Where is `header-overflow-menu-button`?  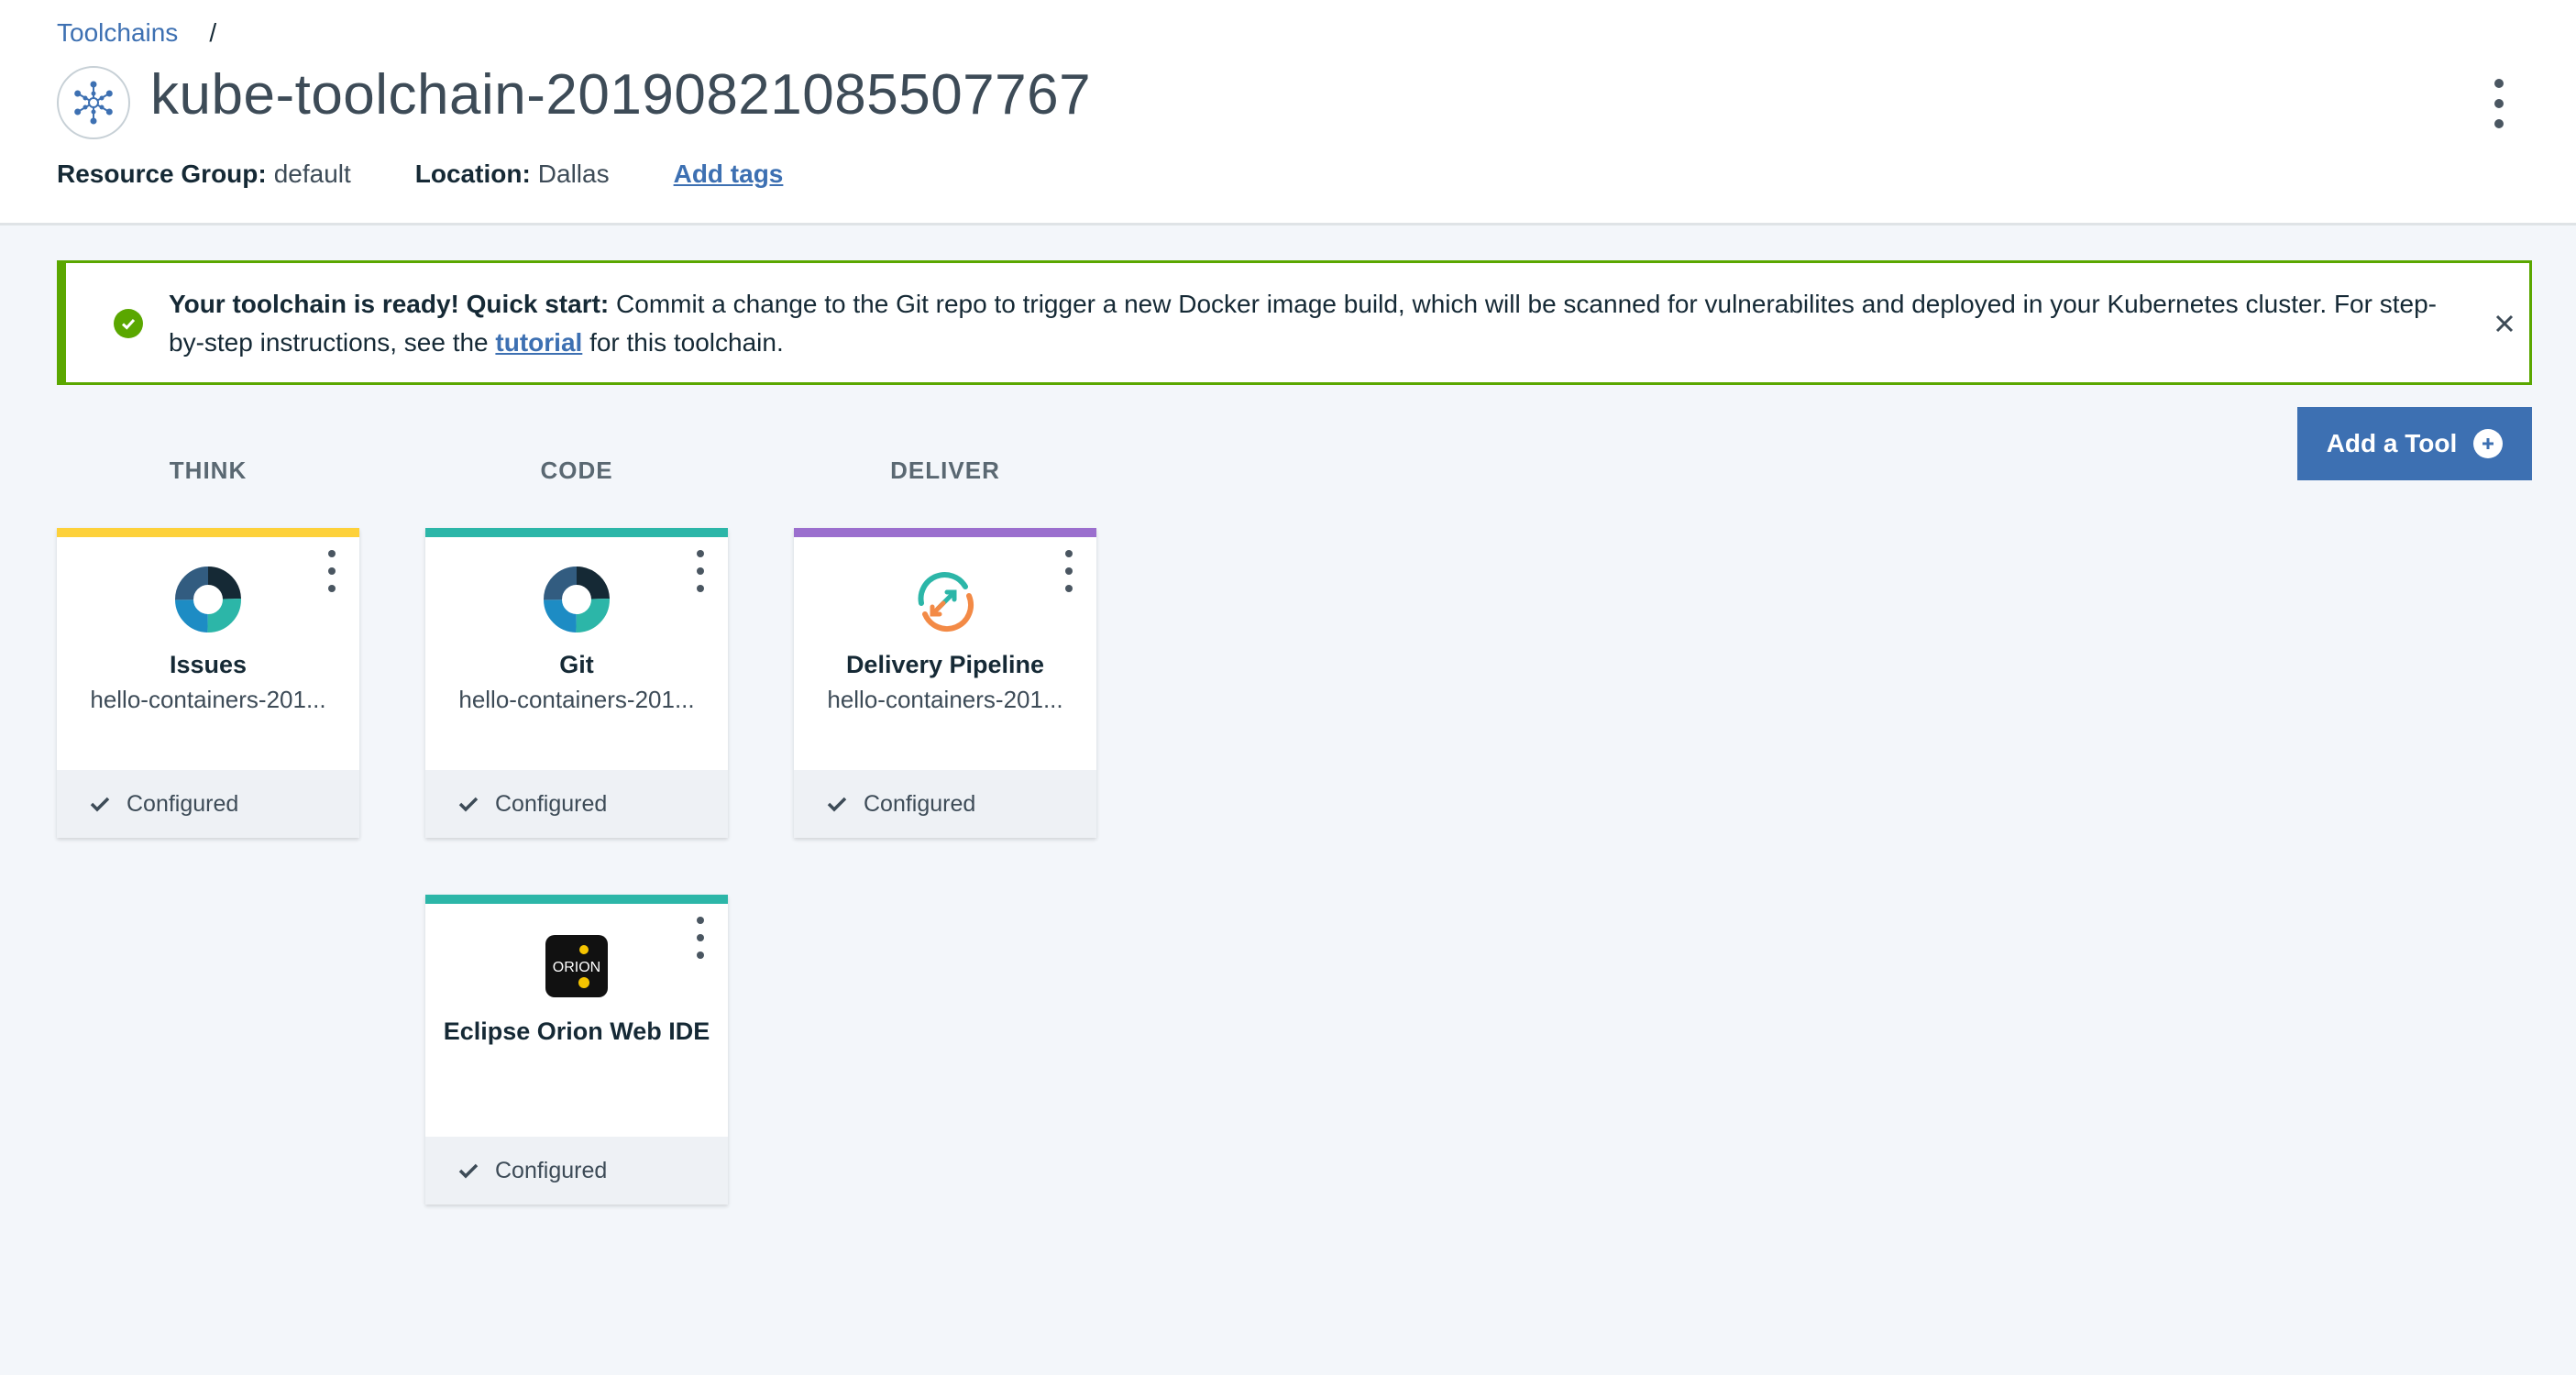 header-overflow-menu-button is located at coordinates (2499, 104).